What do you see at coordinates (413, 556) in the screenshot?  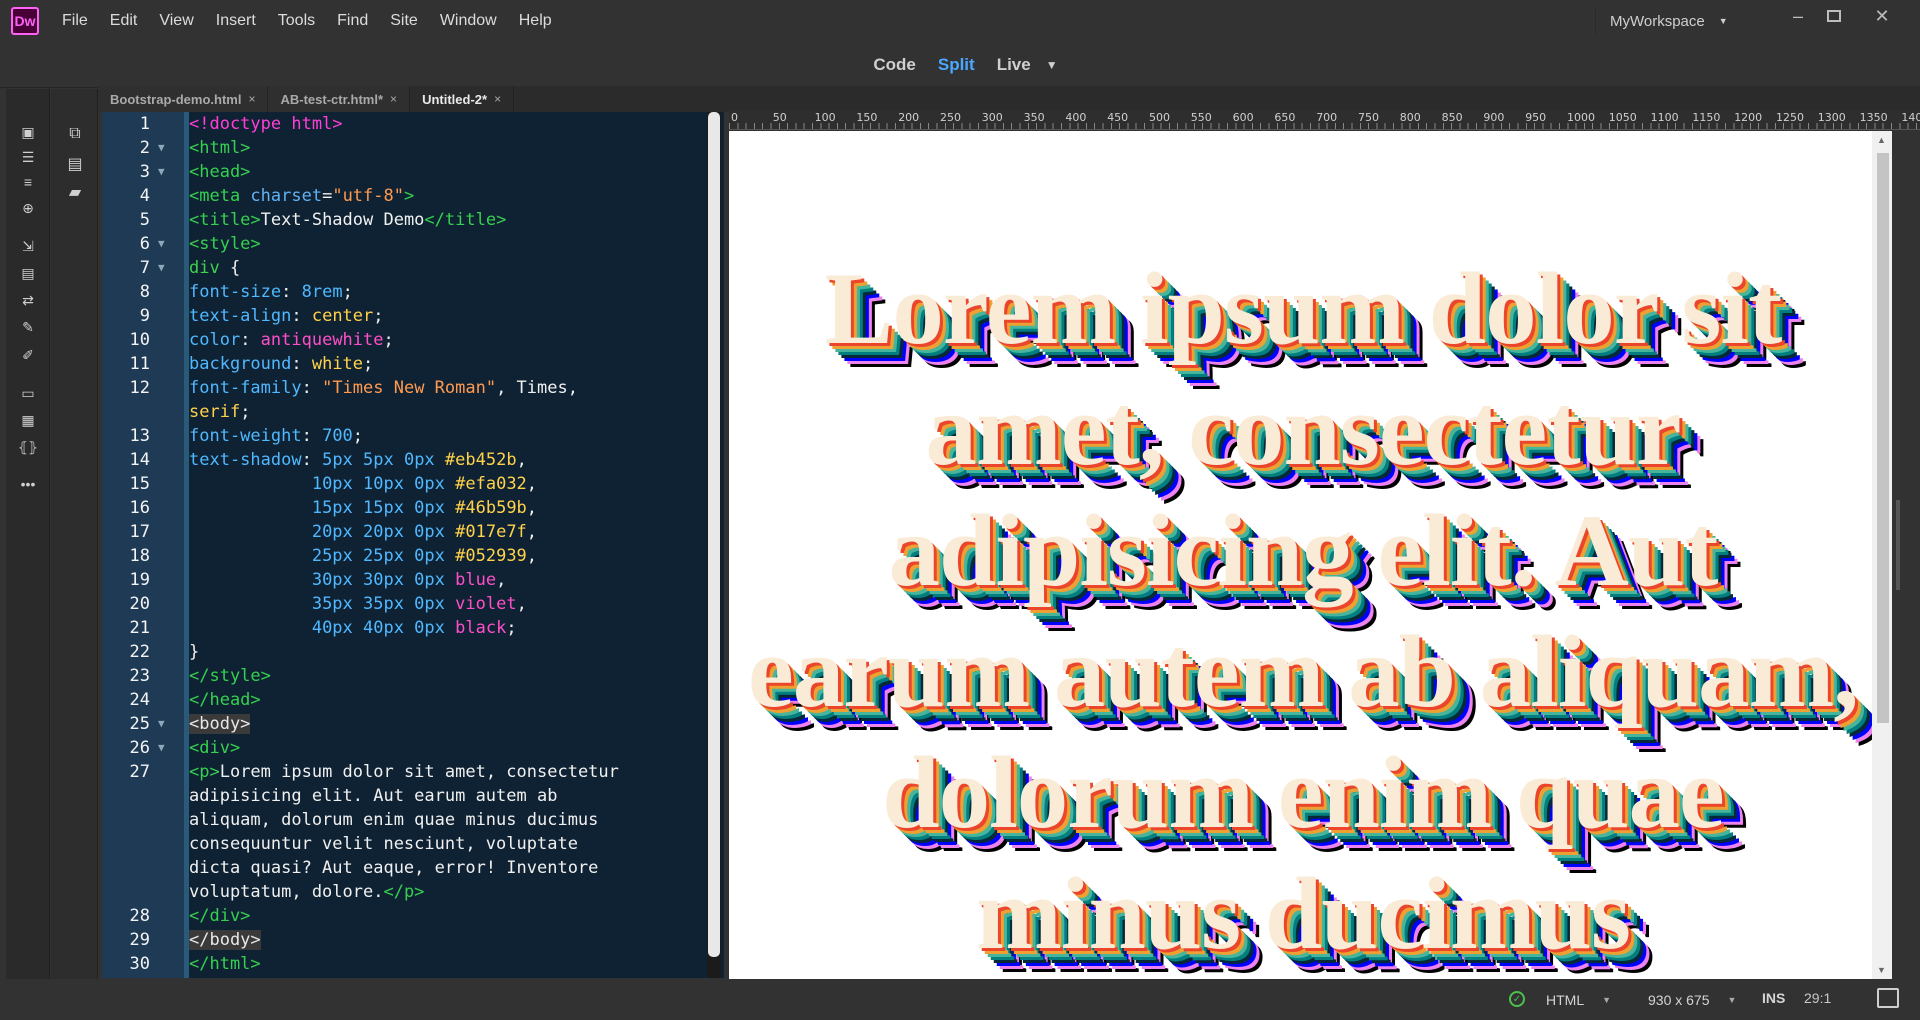 I see `code-line: 18 25px 25px 0px #052939,` at bounding box center [413, 556].